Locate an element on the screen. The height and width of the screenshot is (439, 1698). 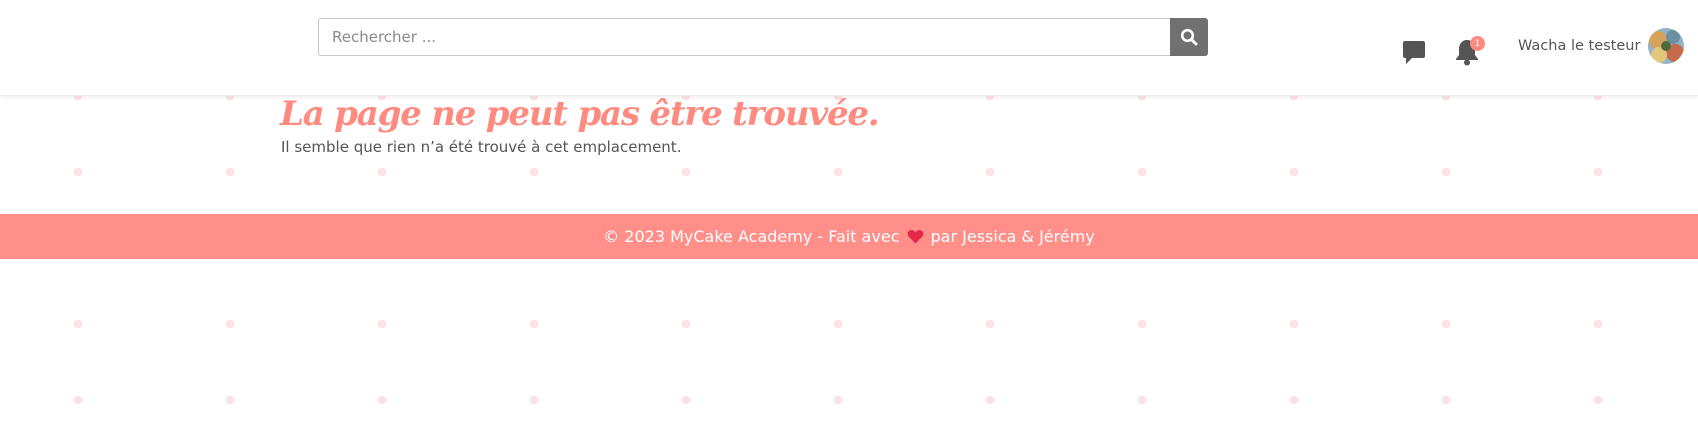
search-button is located at coordinates (1189, 37).